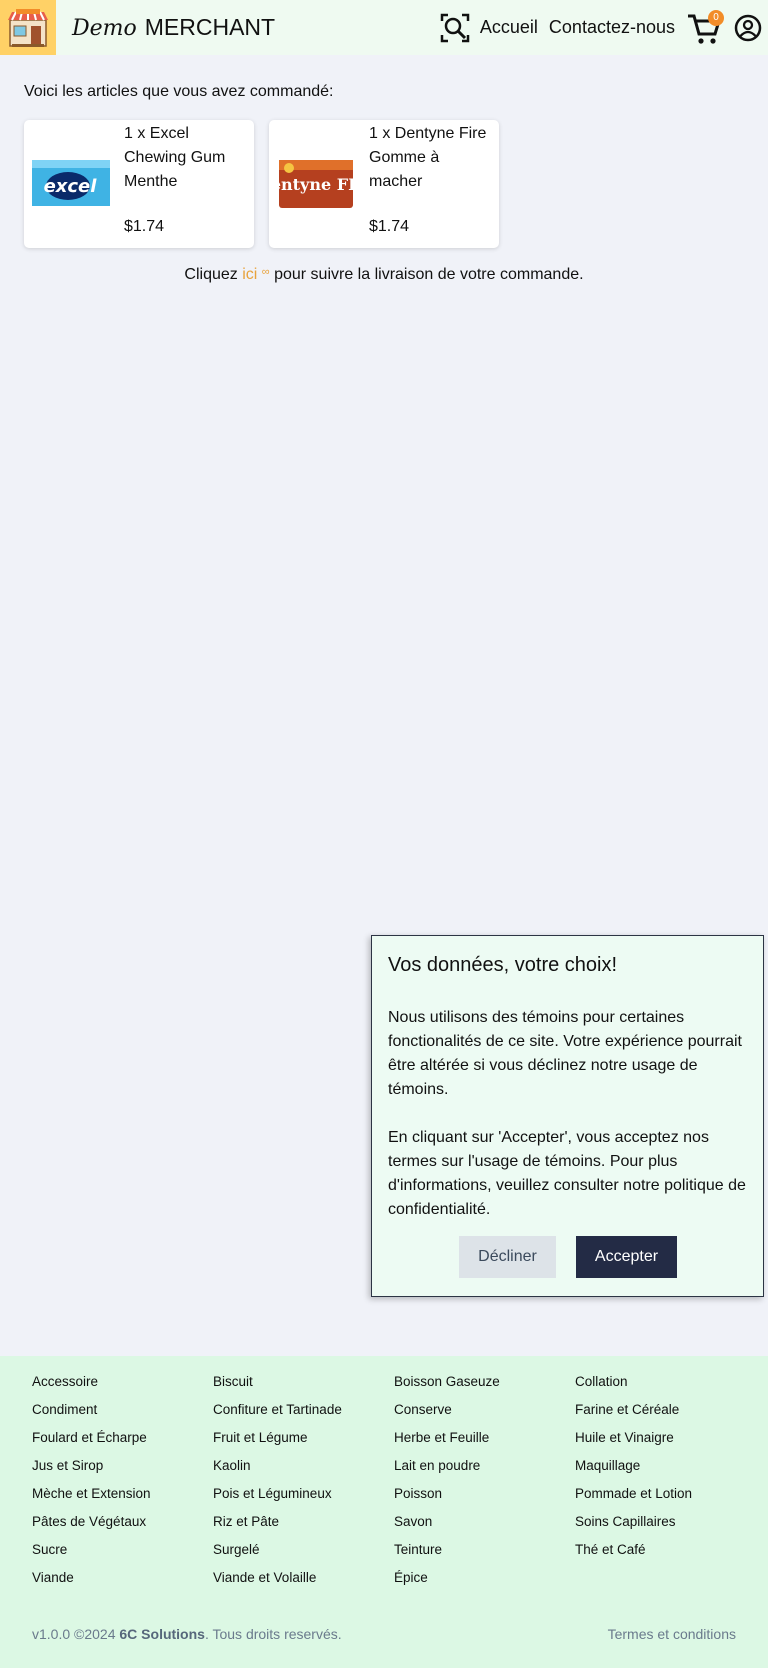 This screenshot has width=768, height=1668. I want to click on store-logo, so click(28, 27).